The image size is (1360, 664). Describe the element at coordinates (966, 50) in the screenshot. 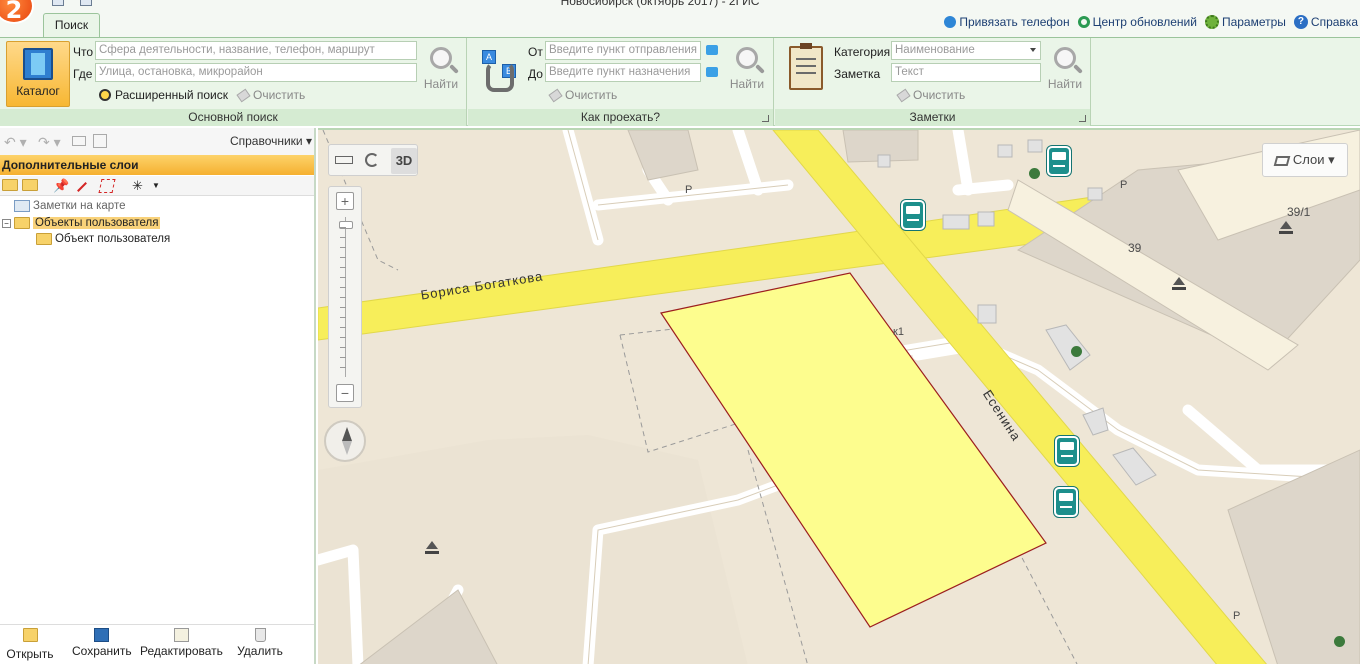

I see `category-select: Наименование` at that location.